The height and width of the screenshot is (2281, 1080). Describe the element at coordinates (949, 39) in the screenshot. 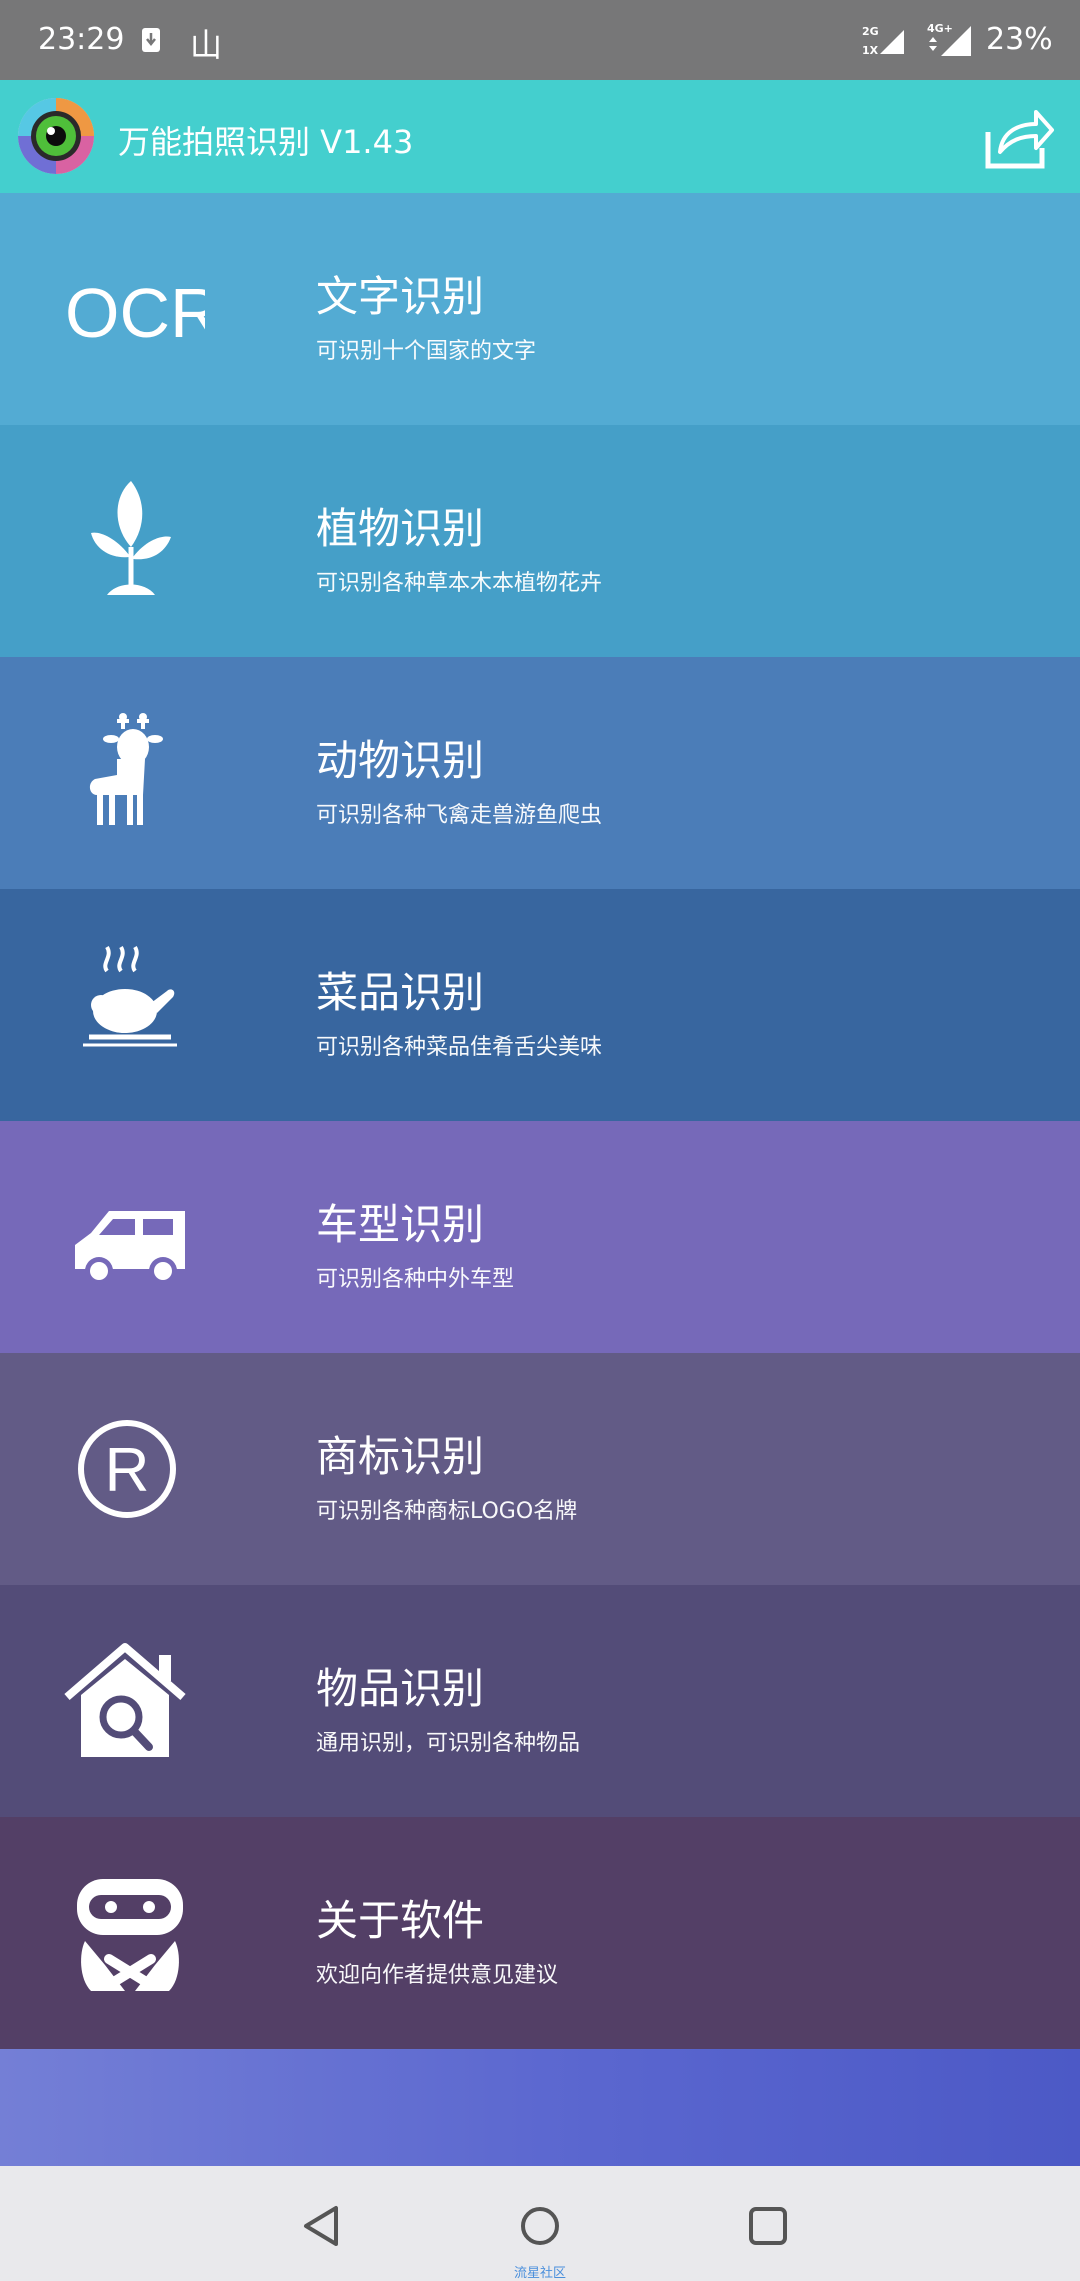

I see `signal-4g-icon: 4G+` at that location.